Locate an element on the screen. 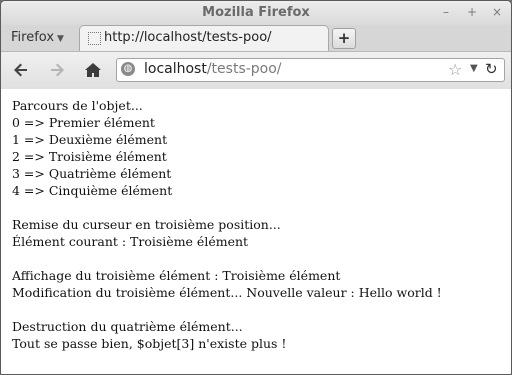  minimize-button: – is located at coordinates (446, 12).